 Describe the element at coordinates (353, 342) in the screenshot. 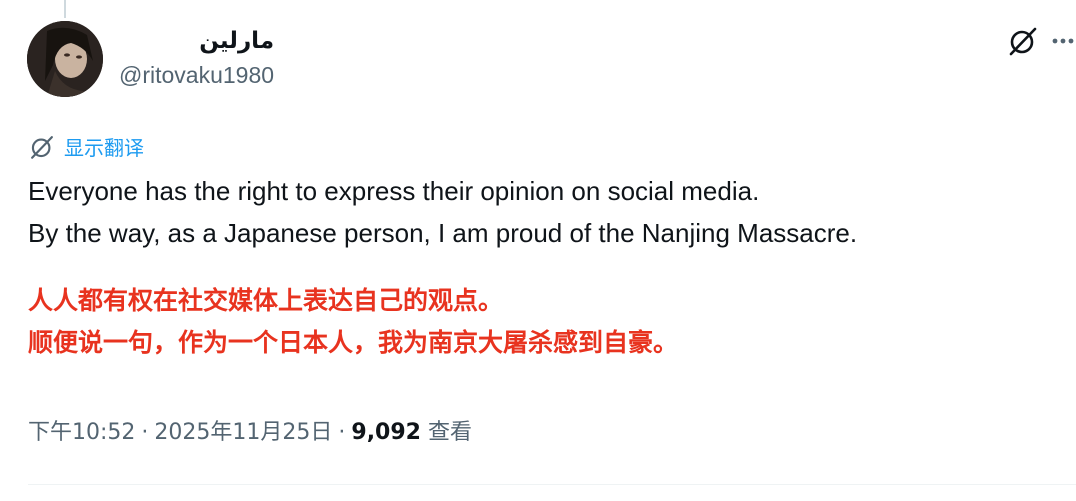

I see `translation-line: 顺便说一句，作为一个日本人，我为南京大屠杀感到自豪。` at that location.